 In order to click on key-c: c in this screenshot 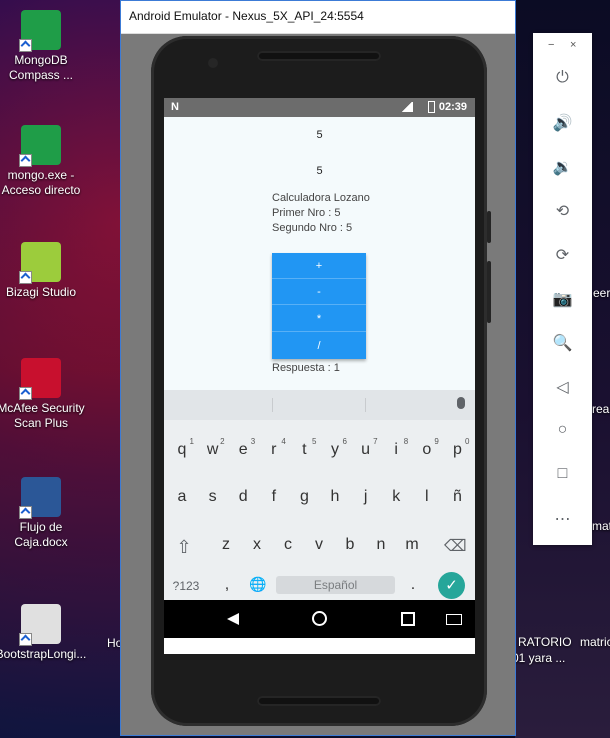, I will do `click(288, 545)`.